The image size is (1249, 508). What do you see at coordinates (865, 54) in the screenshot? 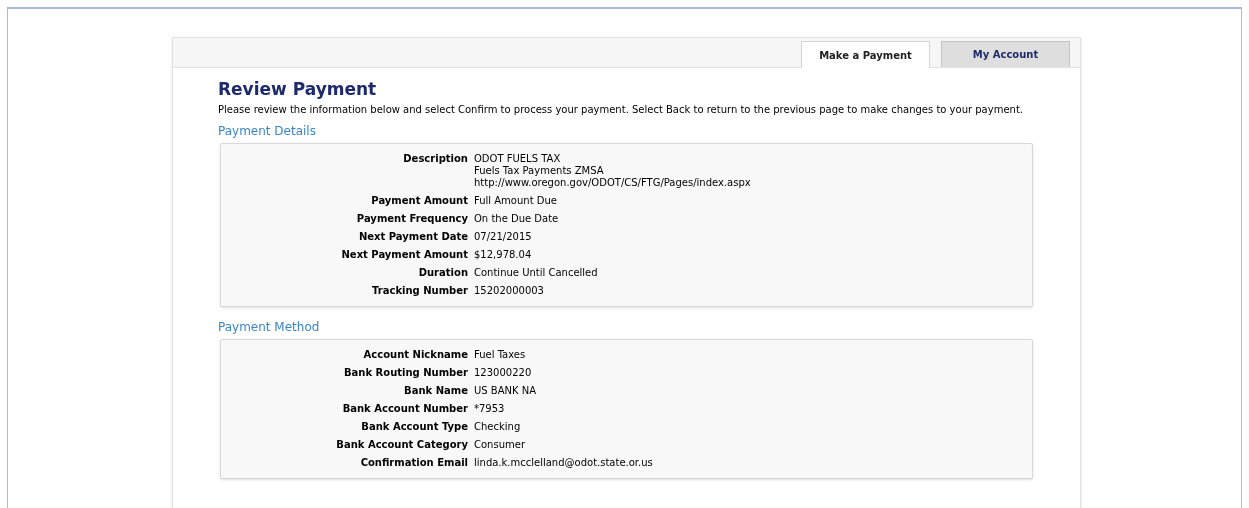
I see `tab: Make a Payment` at bounding box center [865, 54].